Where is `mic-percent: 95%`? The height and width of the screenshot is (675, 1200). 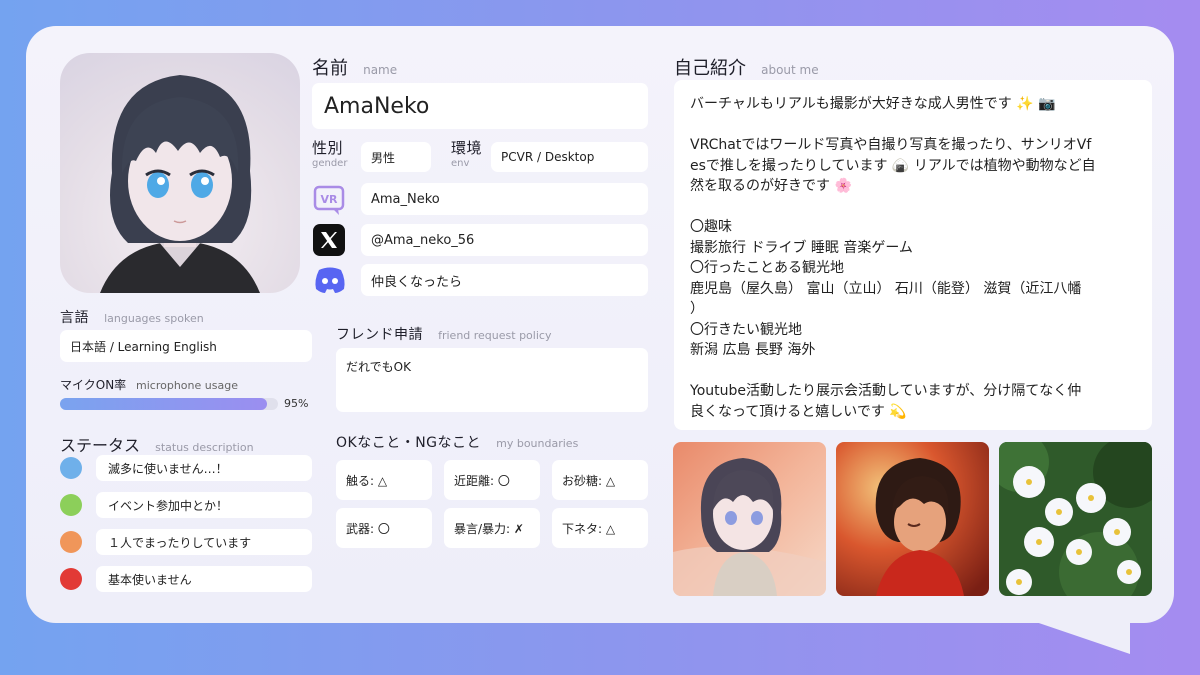
mic-percent: 95% is located at coordinates (296, 403).